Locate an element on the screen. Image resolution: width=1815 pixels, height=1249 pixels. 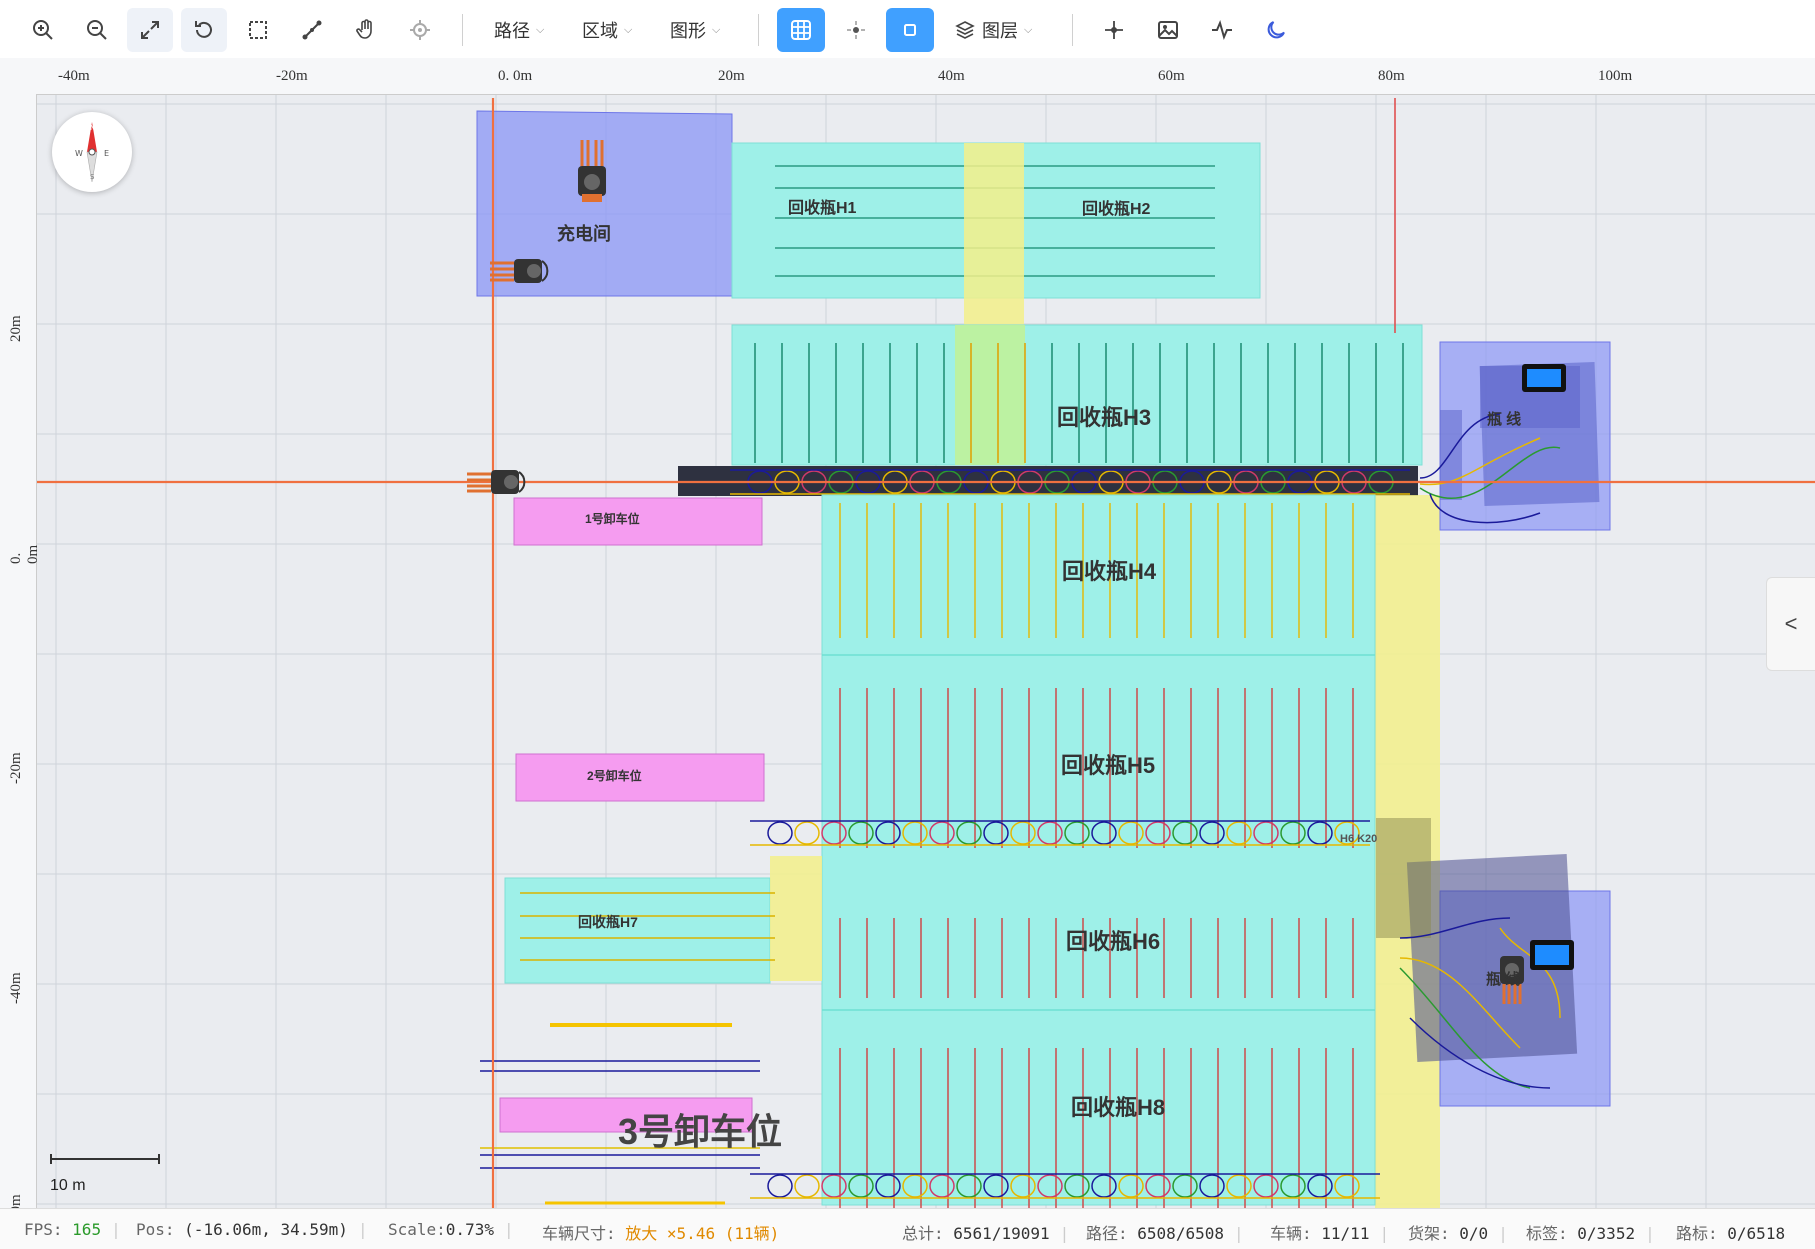
ruler-x-label: -20m is located at coordinates (292, 76).